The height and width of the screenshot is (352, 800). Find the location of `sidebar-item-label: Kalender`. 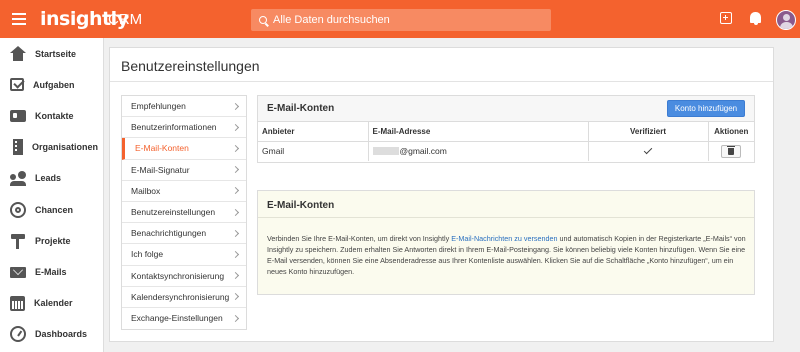

sidebar-item-label: Kalender is located at coordinates (53, 303).